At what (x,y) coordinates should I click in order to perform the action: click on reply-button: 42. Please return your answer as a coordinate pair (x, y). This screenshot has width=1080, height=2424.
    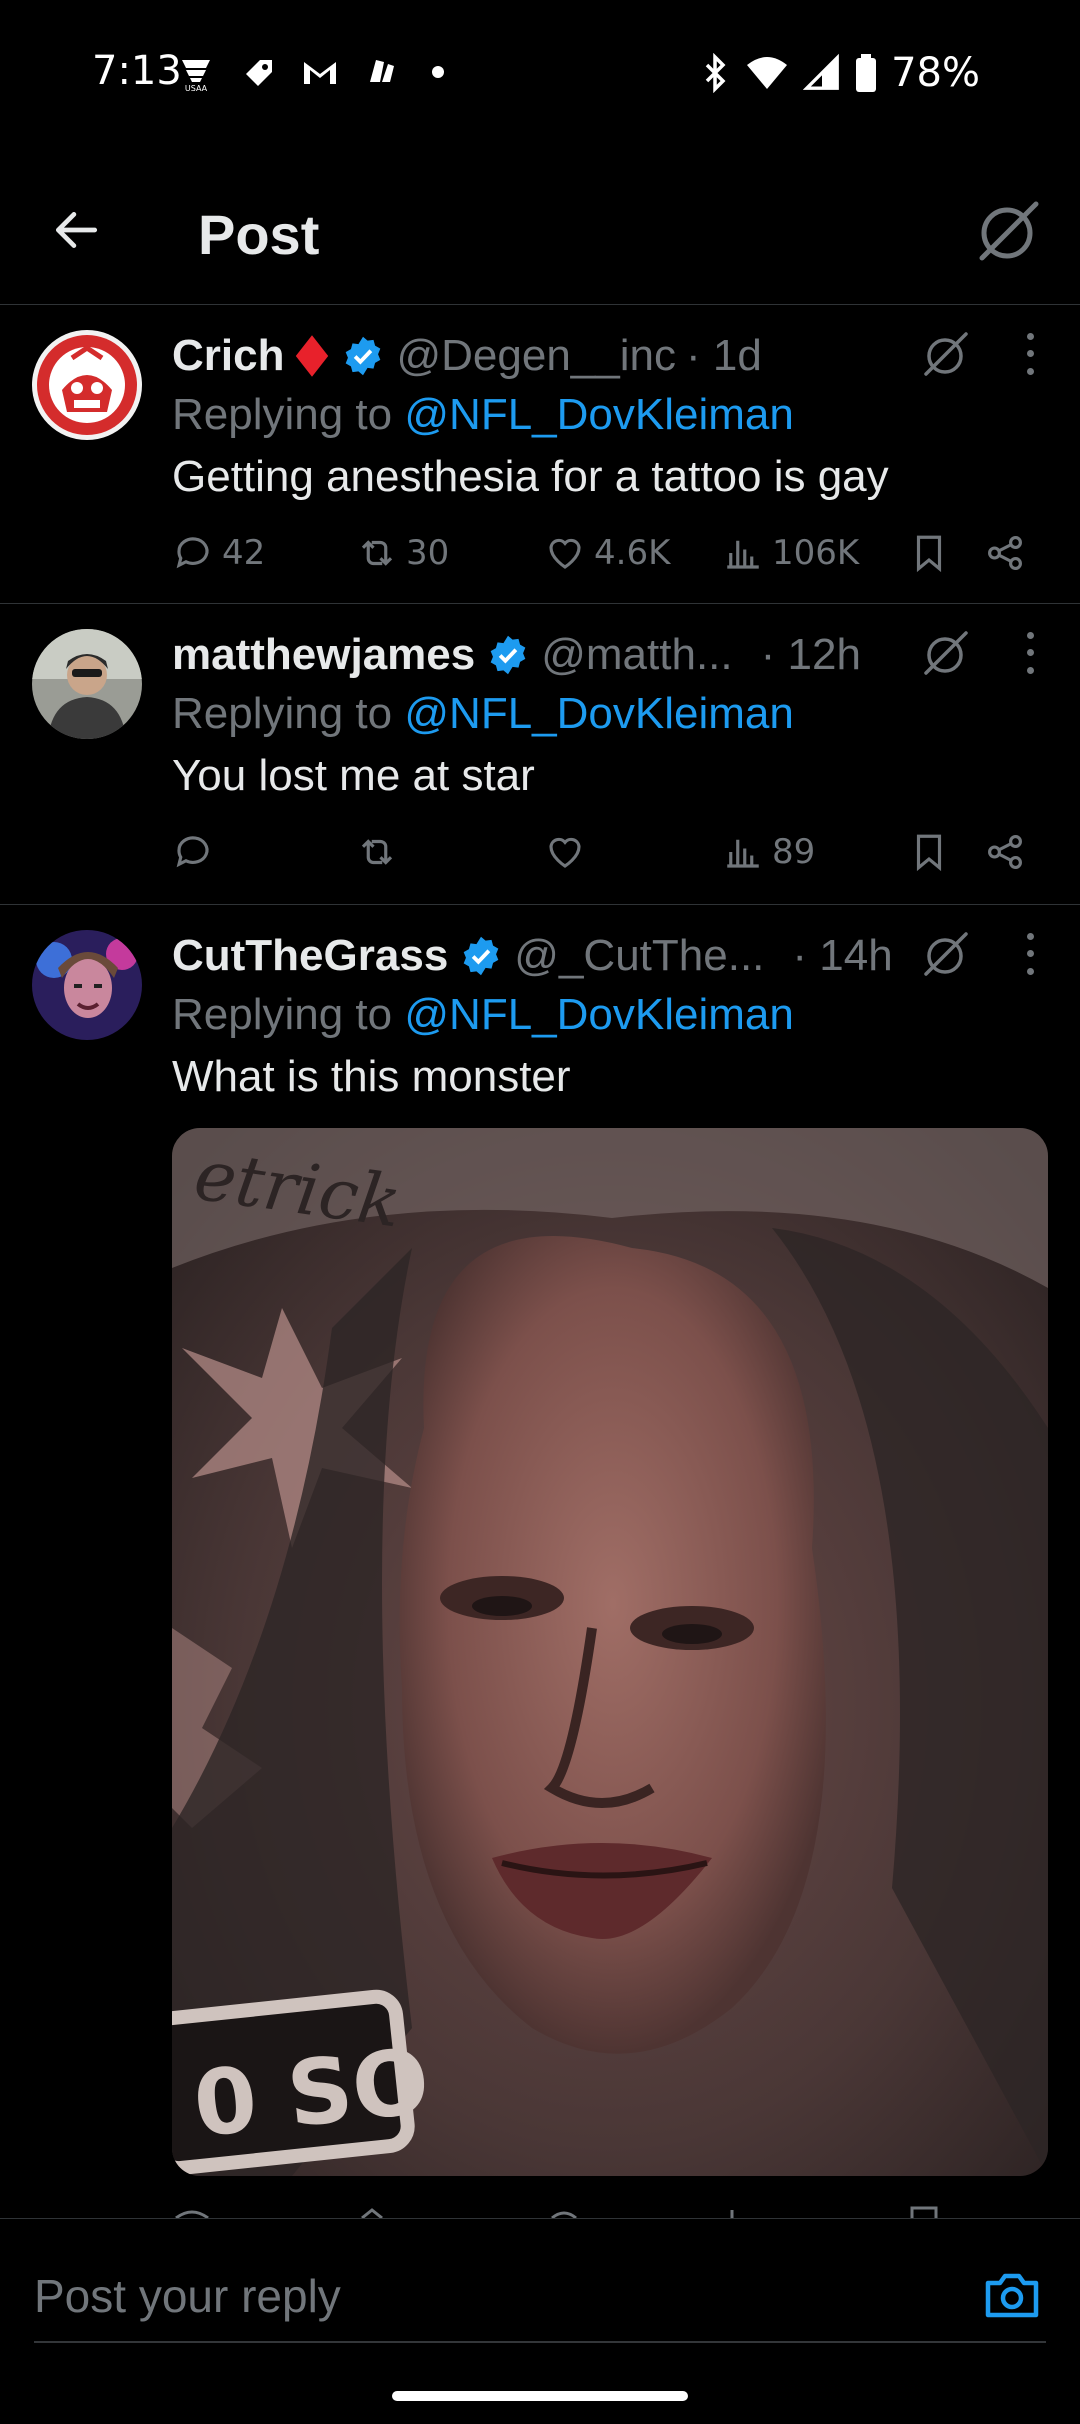
    Looking at the image, I should click on (218, 553).